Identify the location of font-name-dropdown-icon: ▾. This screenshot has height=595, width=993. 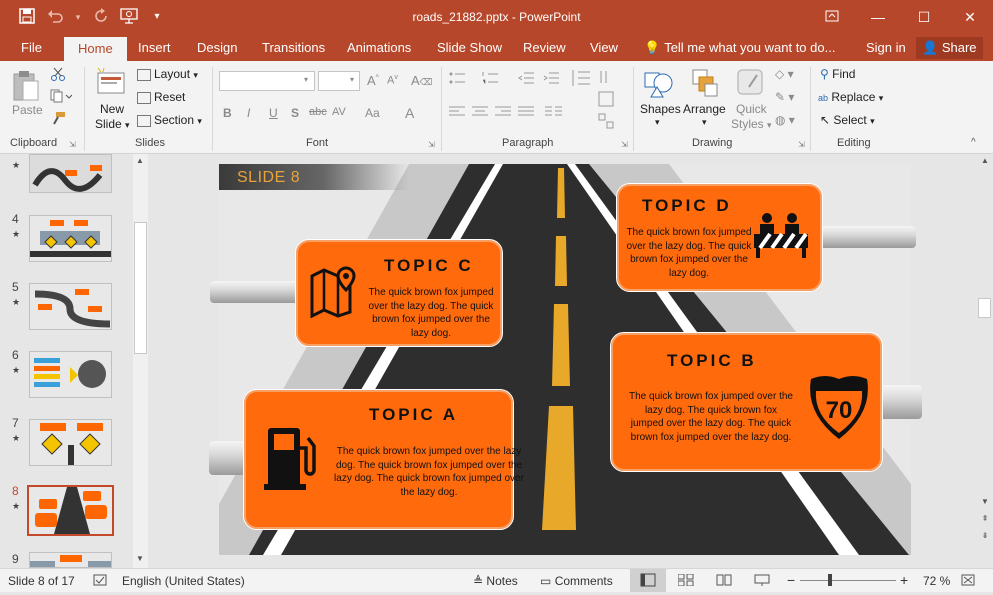
(306, 79).